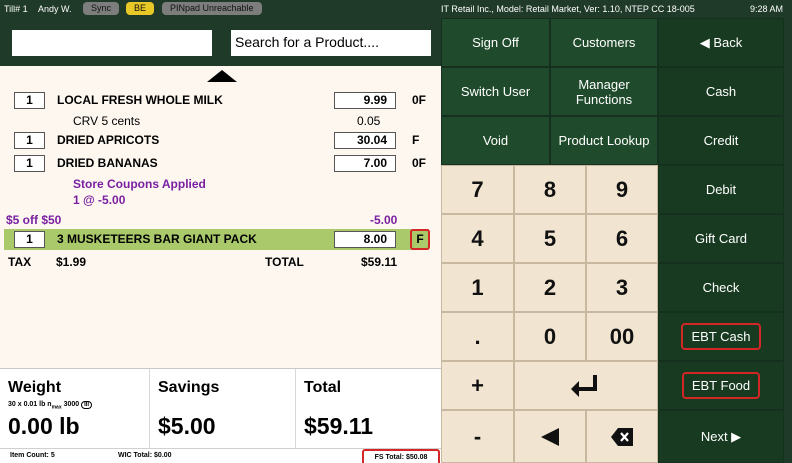 Image resolution: width=792 pixels, height=463 pixels. What do you see at coordinates (721, 91) in the screenshot?
I see `cash-button: Cash` at bounding box center [721, 91].